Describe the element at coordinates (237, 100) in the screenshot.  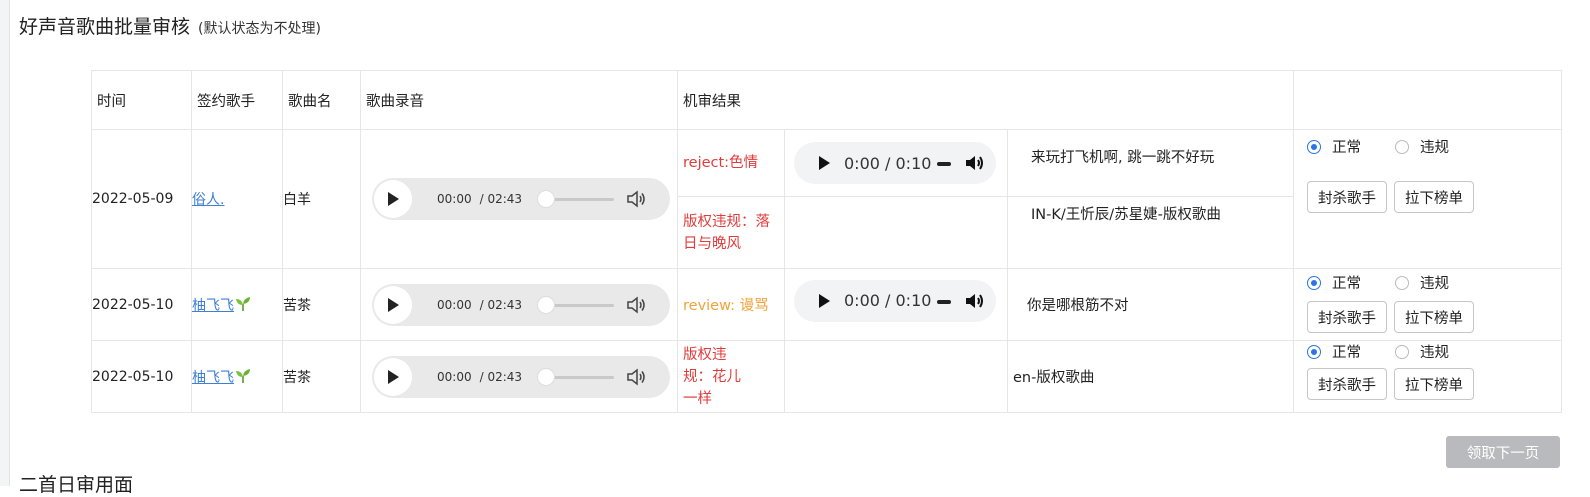
I see `header-singer: 签约歌手` at that location.